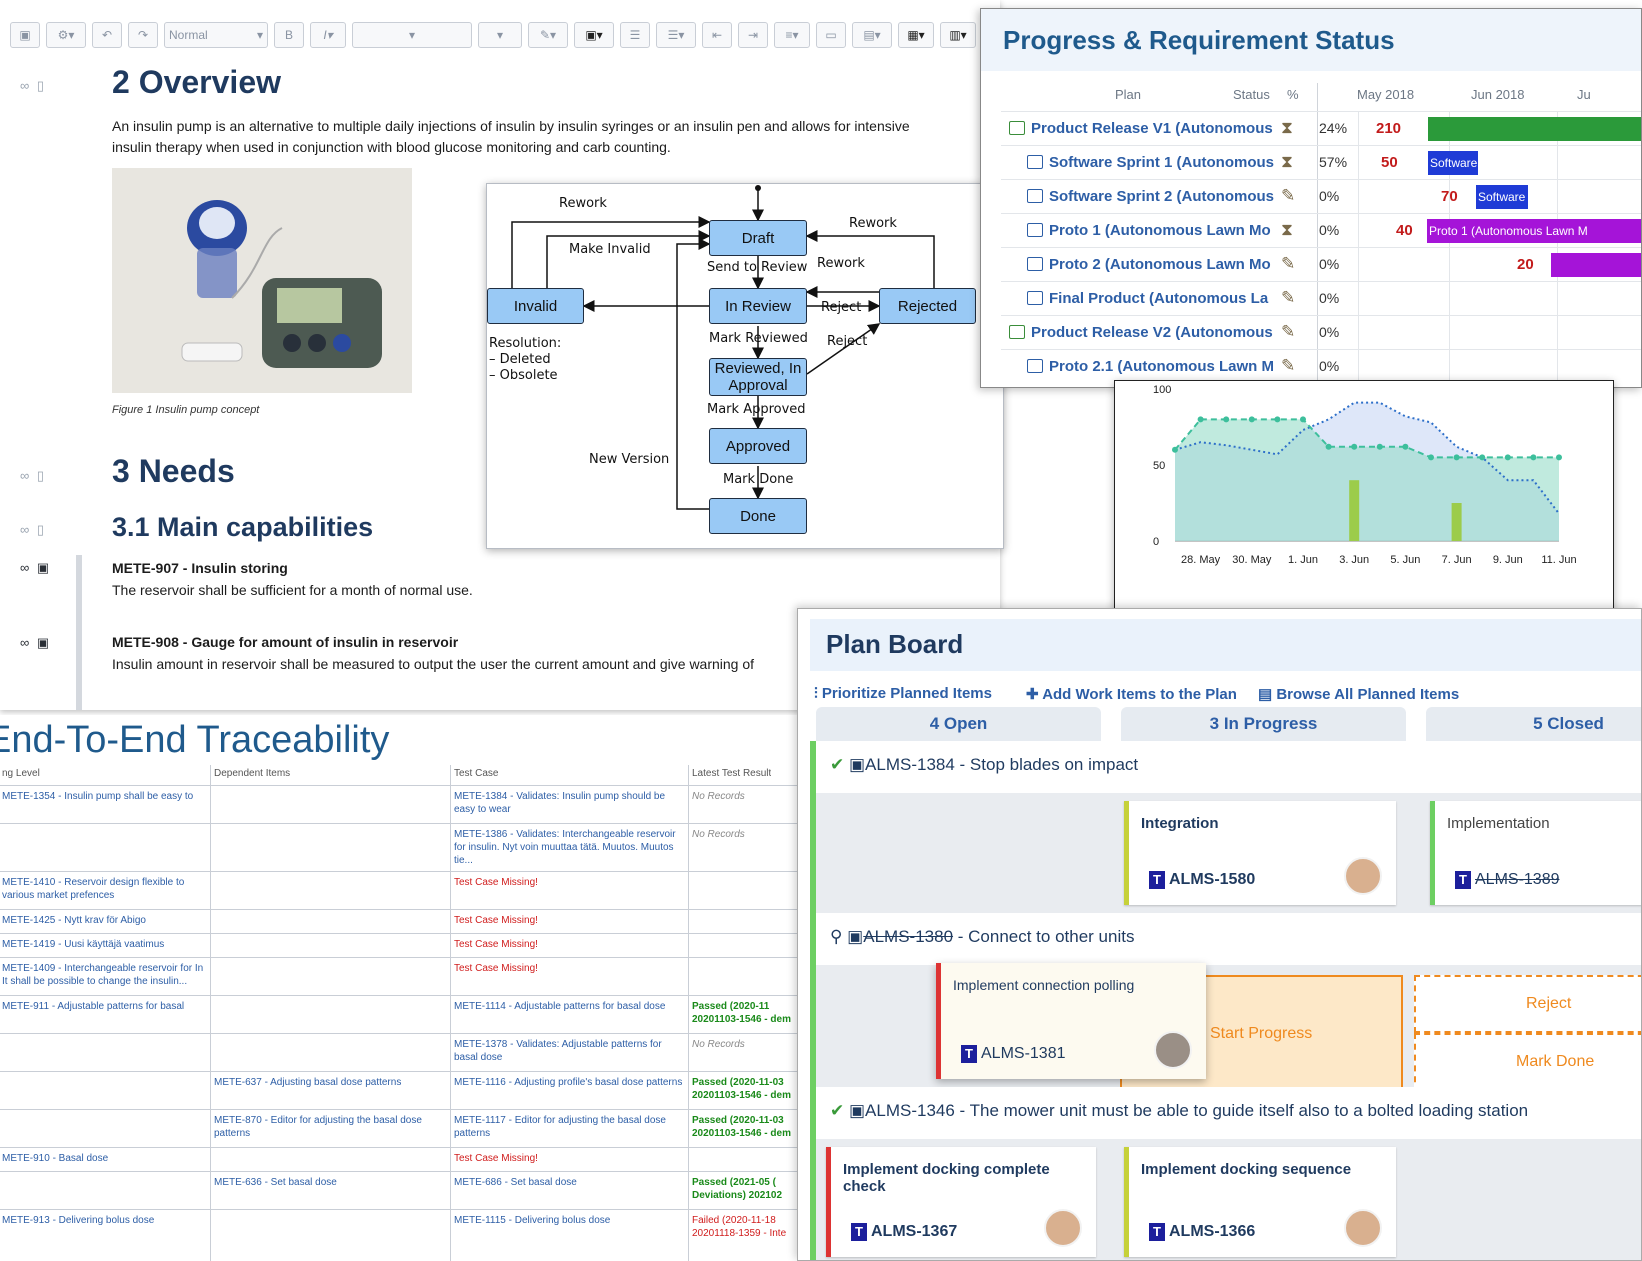 The height and width of the screenshot is (1261, 1642). I want to click on cell-level: METE-913 - Delivering bolus dose, so click(104, 1231).